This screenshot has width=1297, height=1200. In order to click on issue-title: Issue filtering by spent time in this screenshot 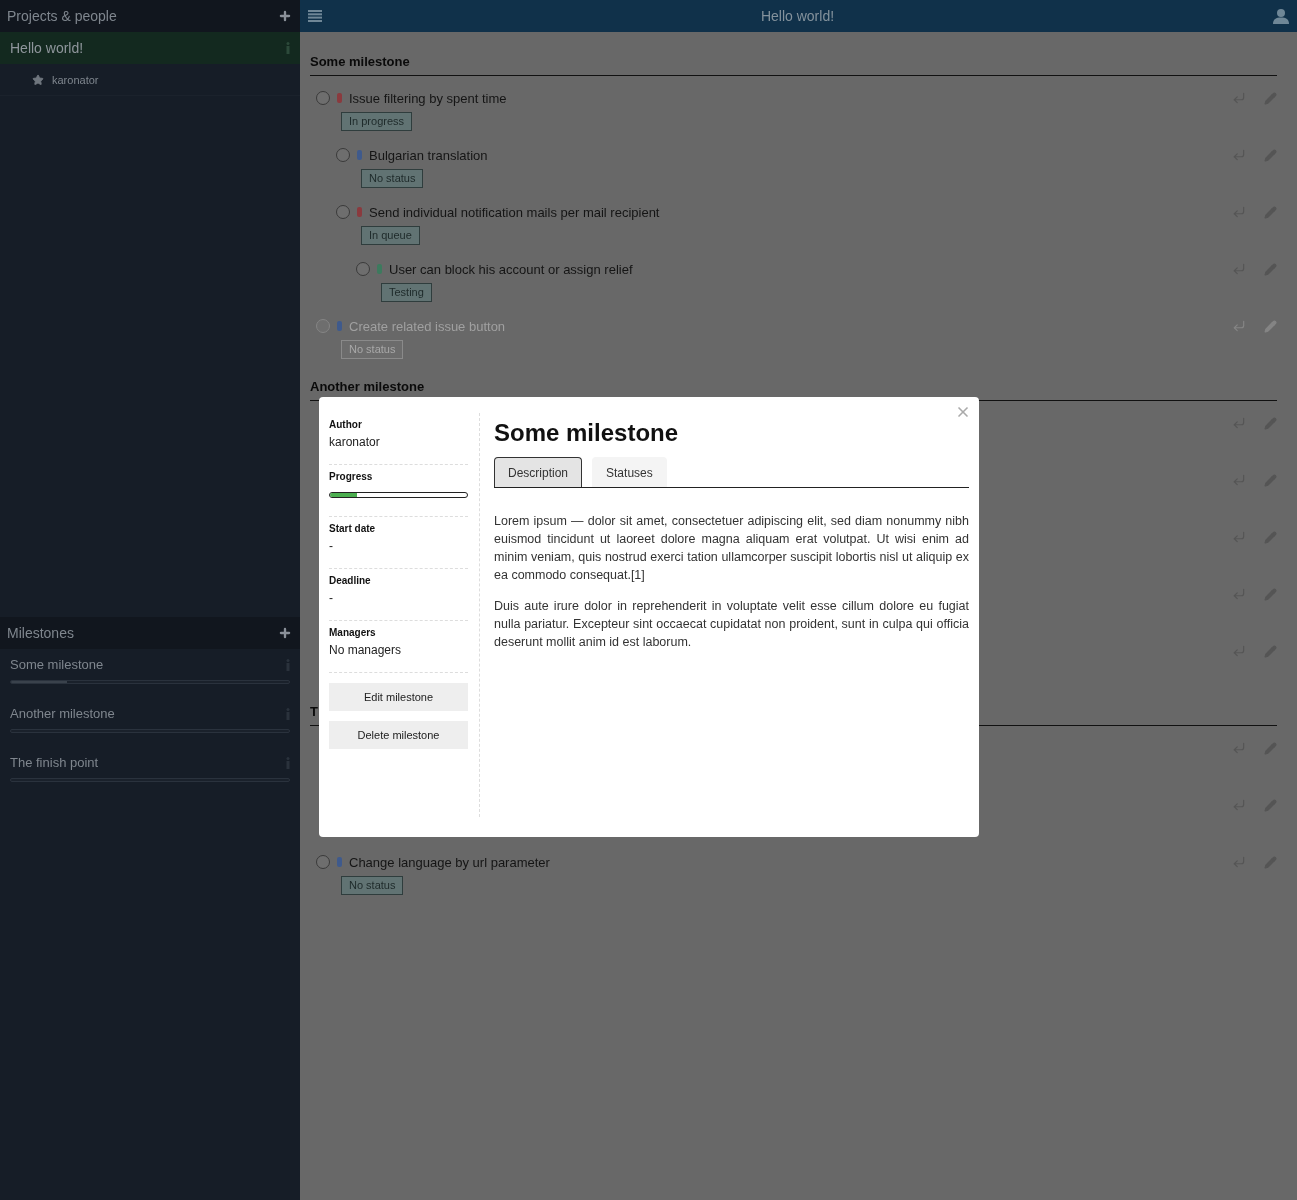, I will do `click(428, 98)`.